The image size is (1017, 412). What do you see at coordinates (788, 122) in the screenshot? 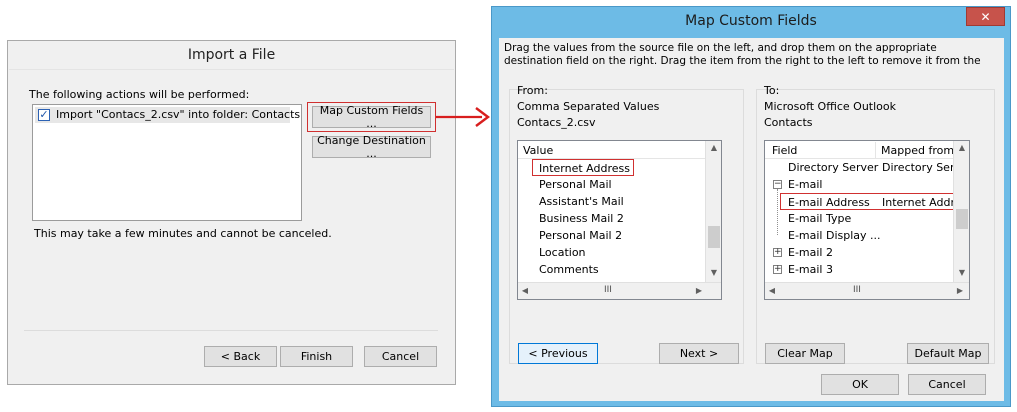
I see `to-dest-folder: Contacts` at bounding box center [788, 122].